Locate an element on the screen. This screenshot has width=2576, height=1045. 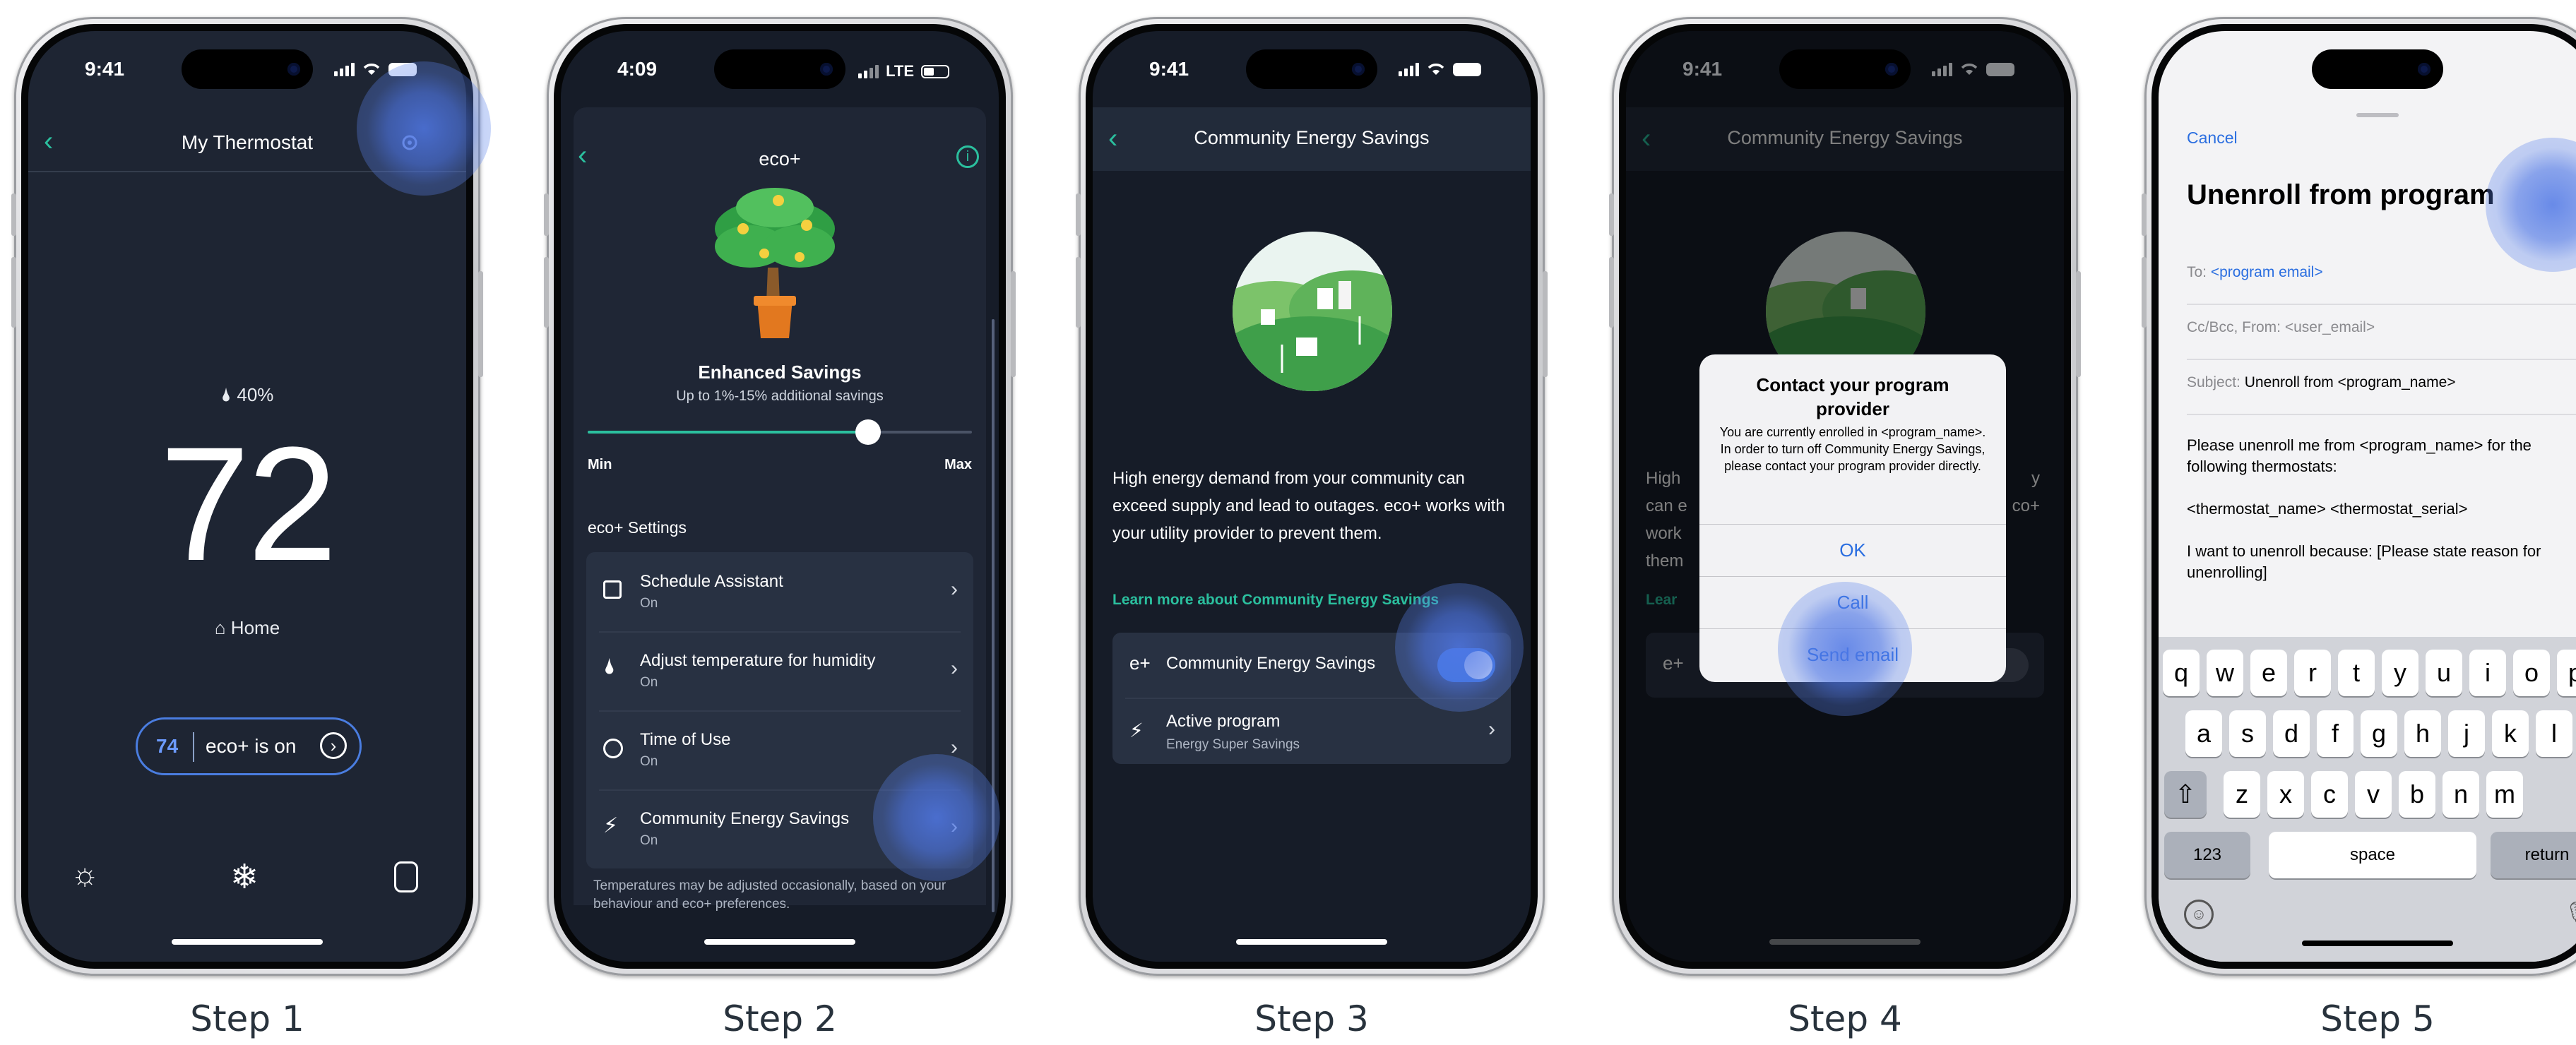
key-g: g is located at coordinates (2379, 733).